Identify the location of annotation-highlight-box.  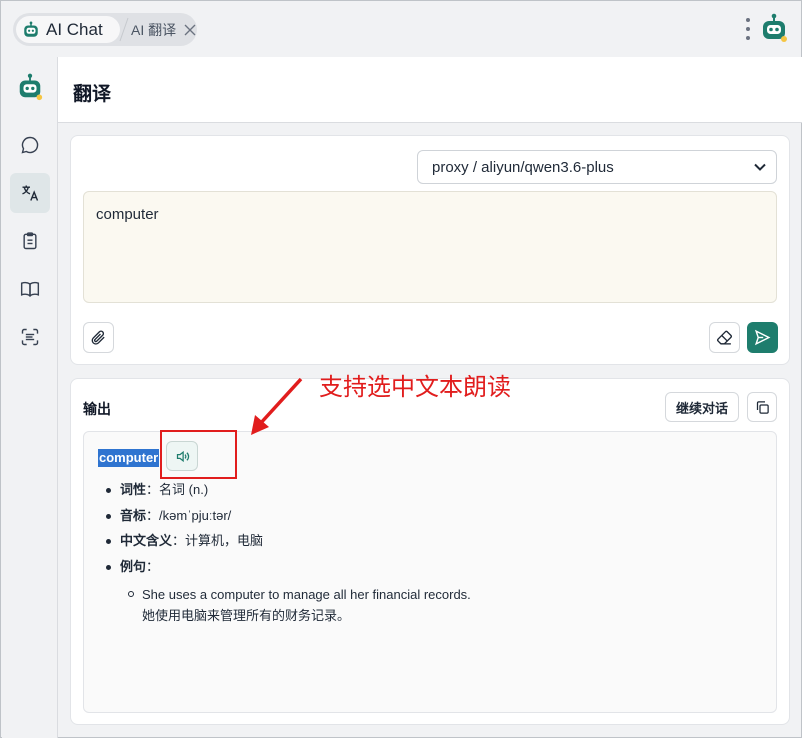
(198, 454).